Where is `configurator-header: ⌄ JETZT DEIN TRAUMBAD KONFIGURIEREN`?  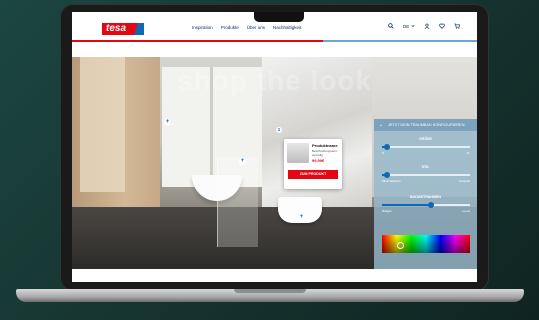 configurator-header: ⌄ JETZT DEIN TRAUMBAD KONFIGURIEREN is located at coordinates (425, 125).